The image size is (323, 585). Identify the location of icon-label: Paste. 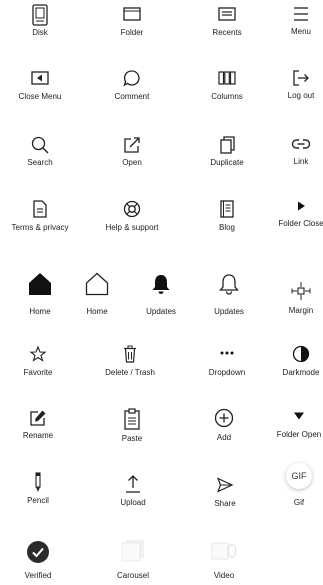
(132, 438).